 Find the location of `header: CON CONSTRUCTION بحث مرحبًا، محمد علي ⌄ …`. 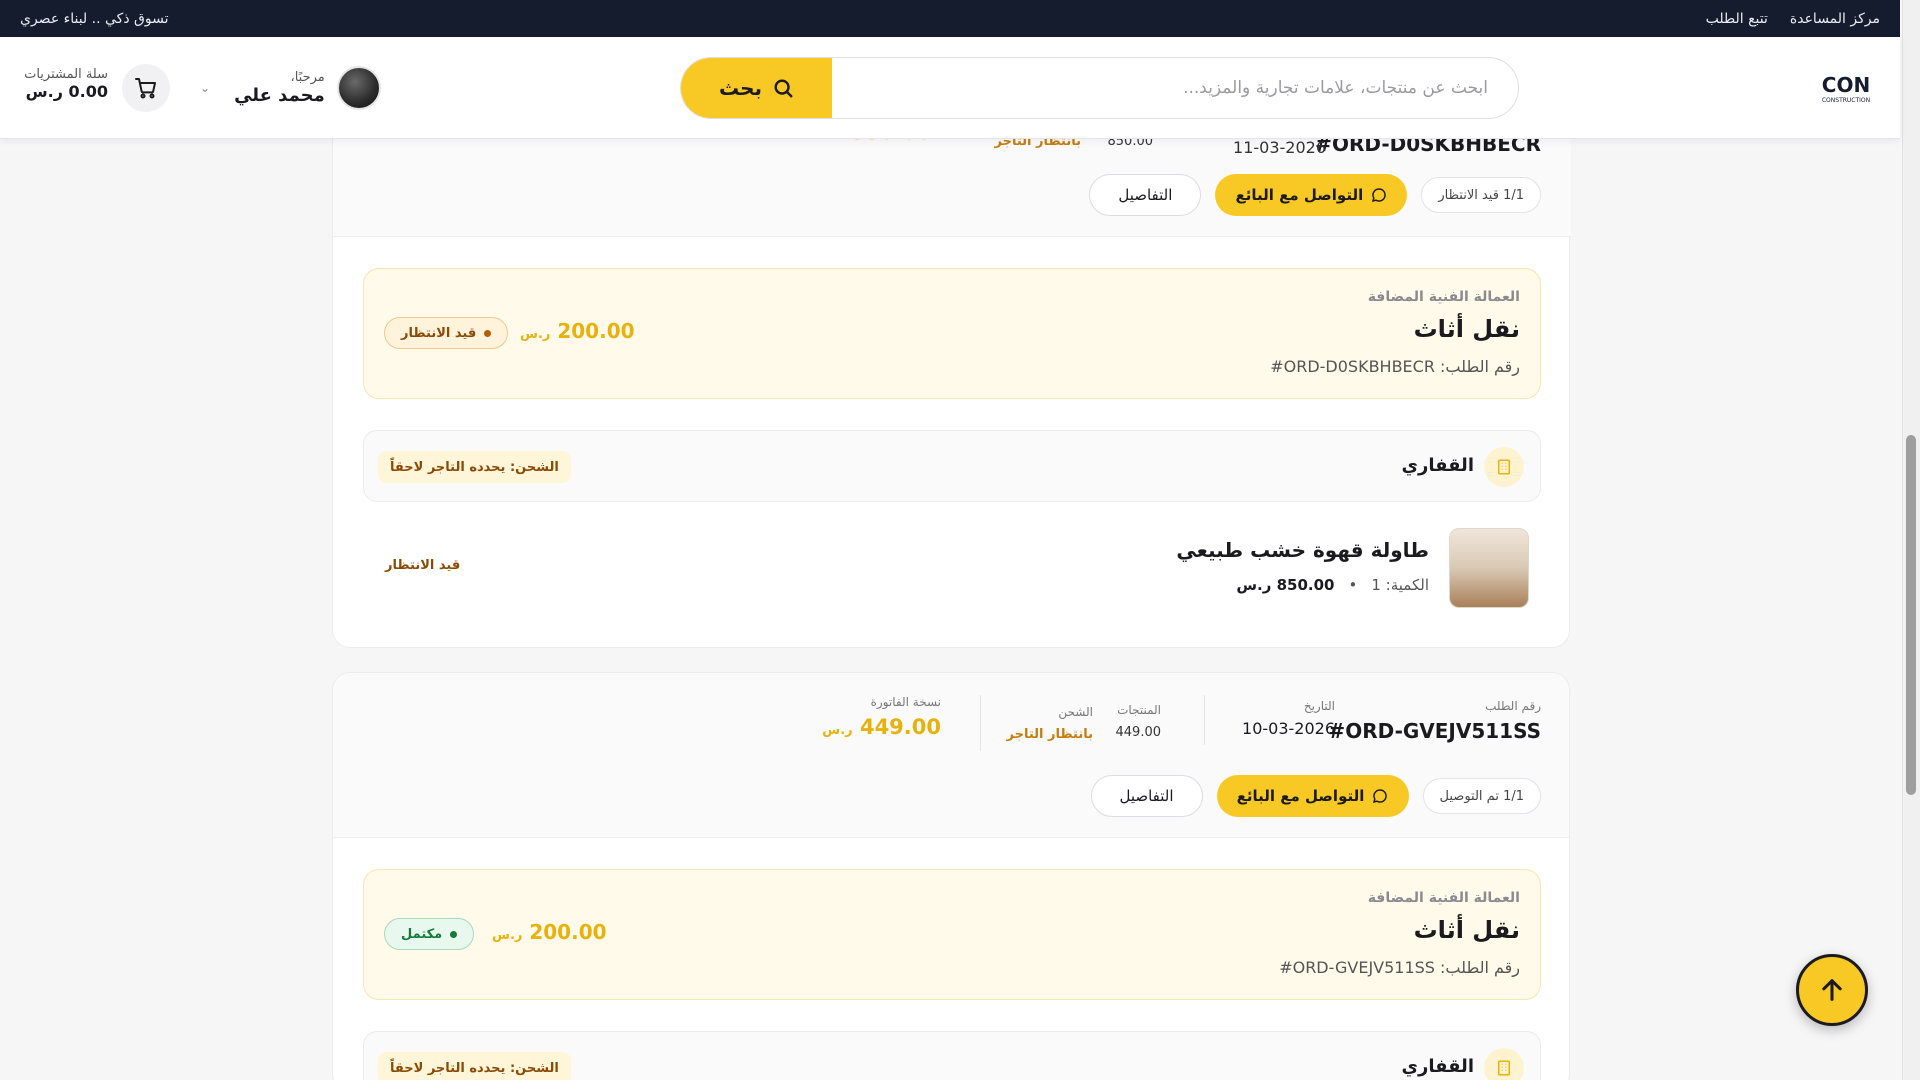

header: CON CONSTRUCTION بحث مرحبًا، محمد علي ⌄ … is located at coordinates (950, 88).